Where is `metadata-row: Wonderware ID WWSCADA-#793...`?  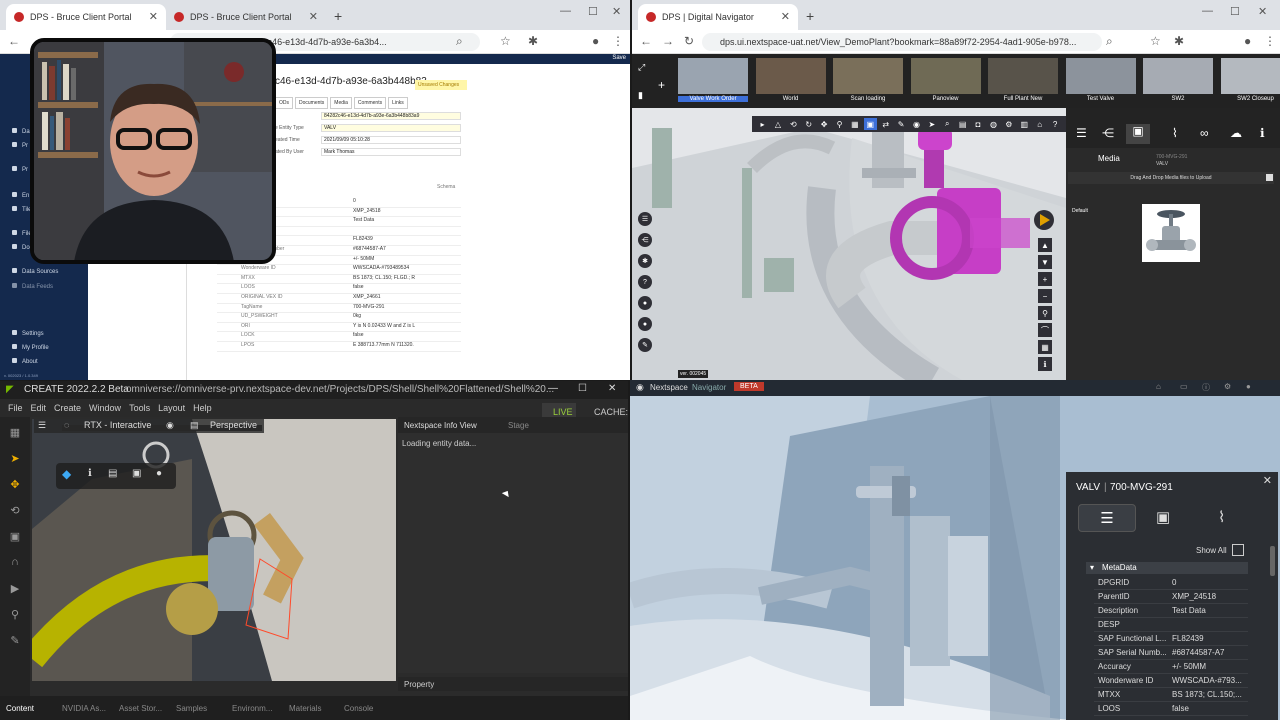 metadata-row: Wonderware ID WWSCADA-#793... is located at coordinates (1171, 681).